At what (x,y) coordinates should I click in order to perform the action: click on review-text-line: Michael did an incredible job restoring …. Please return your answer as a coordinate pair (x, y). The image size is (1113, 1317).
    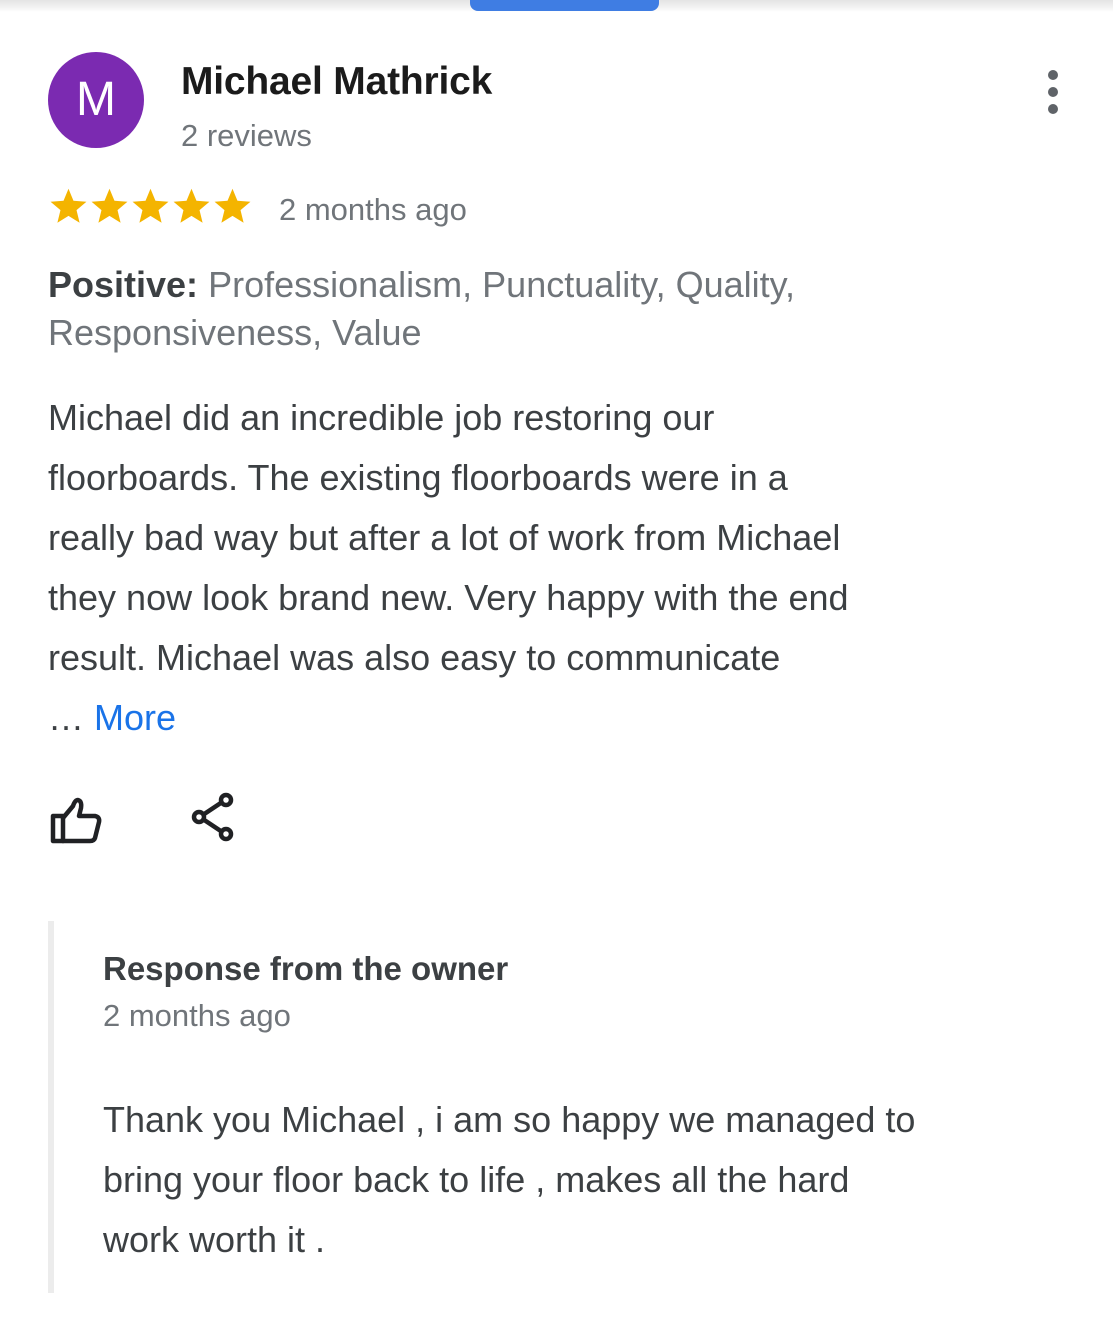
    Looking at the image, I should click on (381, 417).